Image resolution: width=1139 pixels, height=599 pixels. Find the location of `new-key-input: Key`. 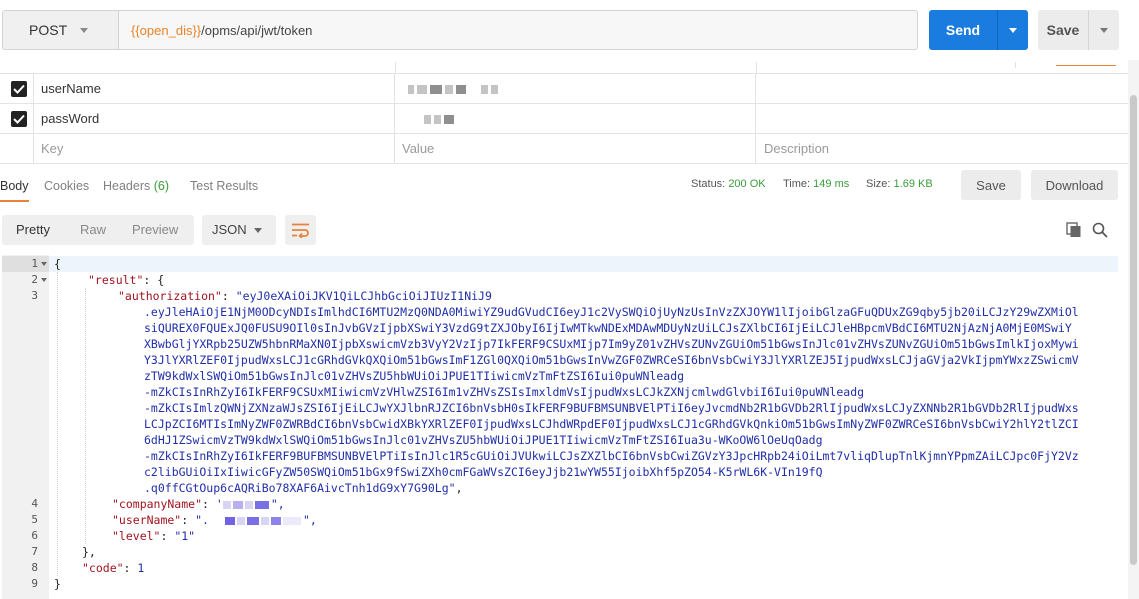

new-key-input: Key is located at coordinates (214, 149).